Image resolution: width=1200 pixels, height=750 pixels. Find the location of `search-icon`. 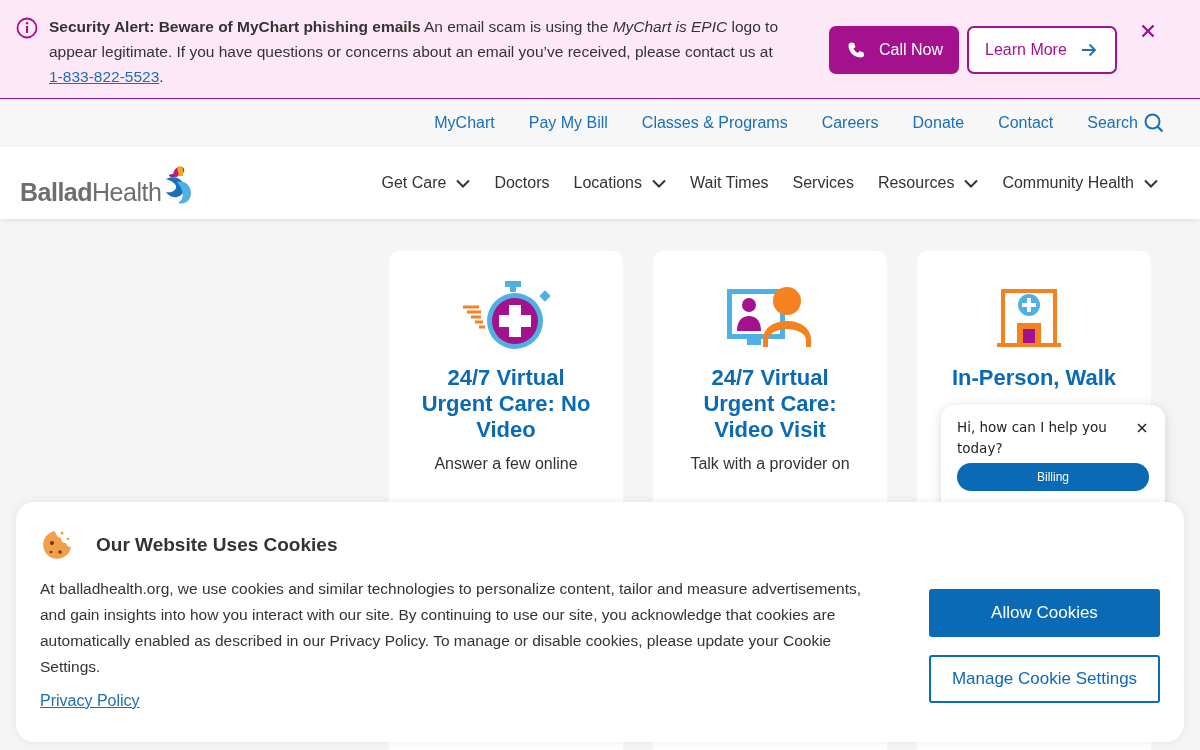

search-icon is located at coordinates (1154, 123).